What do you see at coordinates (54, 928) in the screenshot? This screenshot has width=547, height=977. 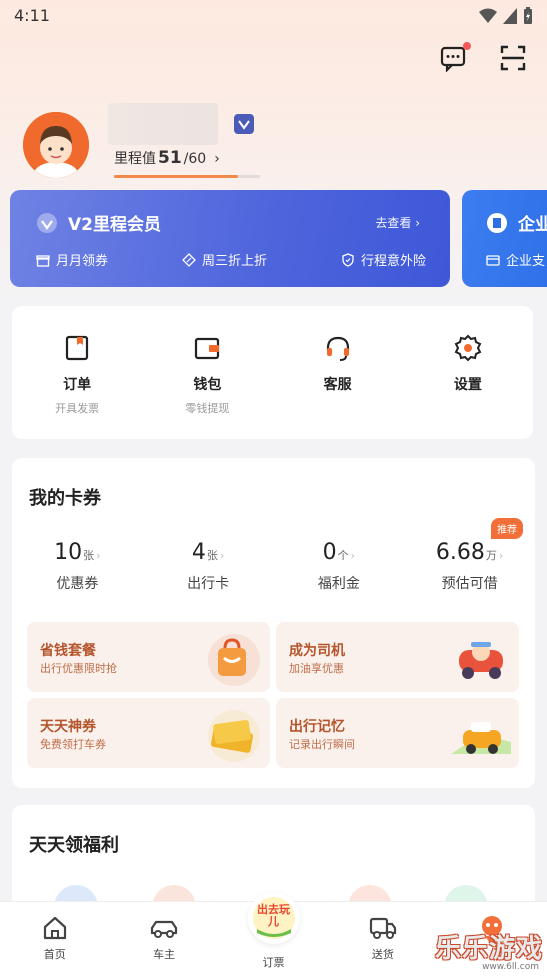 I see `home-icon` at bounding box center [54, 928].